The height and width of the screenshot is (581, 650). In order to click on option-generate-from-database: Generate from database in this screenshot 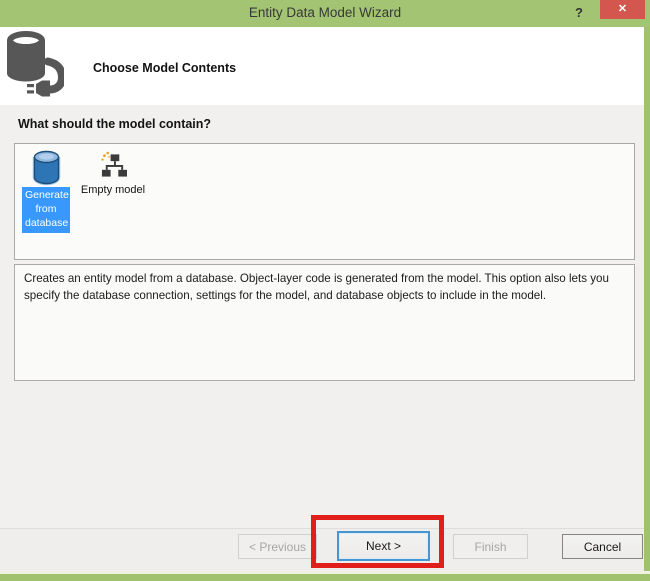, I will do `click(46, 191)`.